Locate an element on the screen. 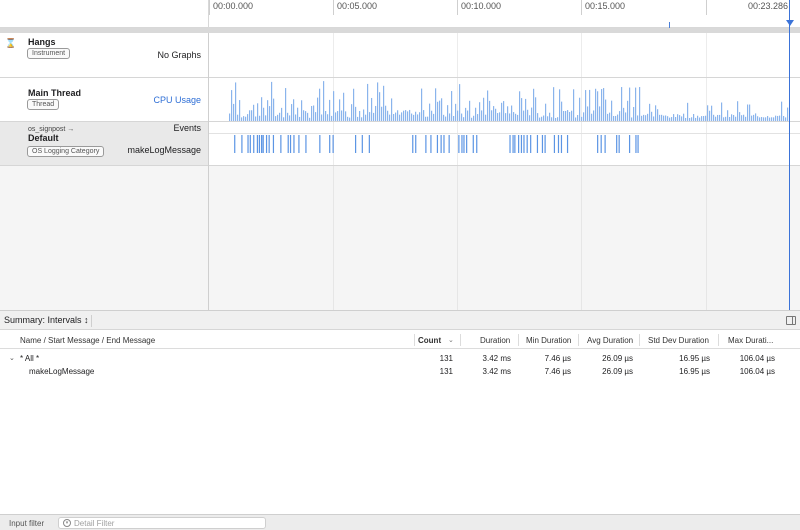 Image resolution: width=800 pixels, height=530 pixels. col-min-header: Min Duration is located at coordinates (548, 340).